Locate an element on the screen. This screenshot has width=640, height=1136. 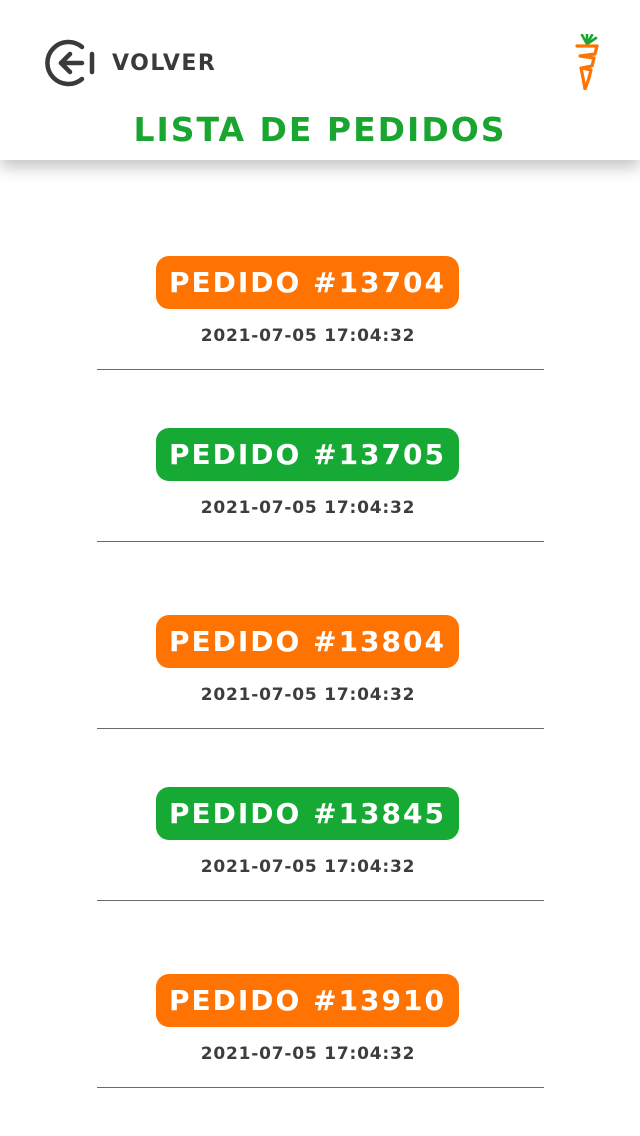
order-item: PEDIDO #13845 2021-07-05 17:04:32 is located at coordinates (320, 844).